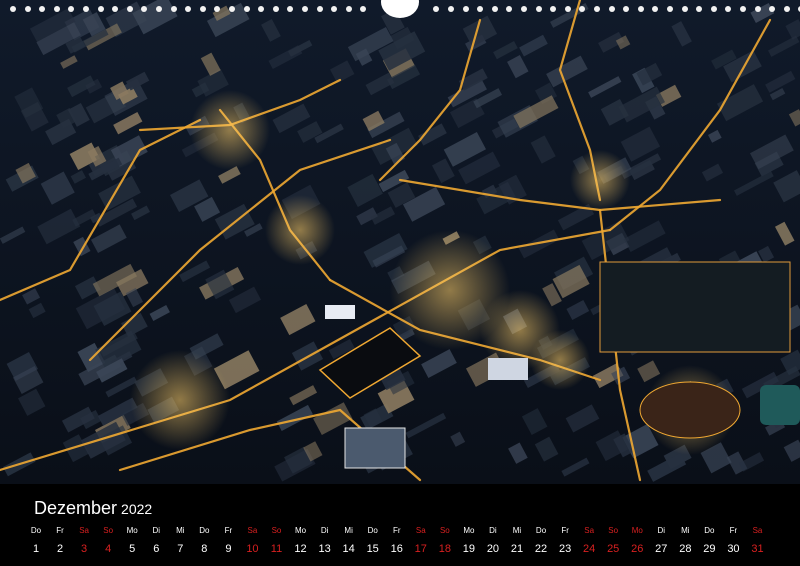 The image size is (800, 566). I want to click on day-number: 24, so click(589, 549).